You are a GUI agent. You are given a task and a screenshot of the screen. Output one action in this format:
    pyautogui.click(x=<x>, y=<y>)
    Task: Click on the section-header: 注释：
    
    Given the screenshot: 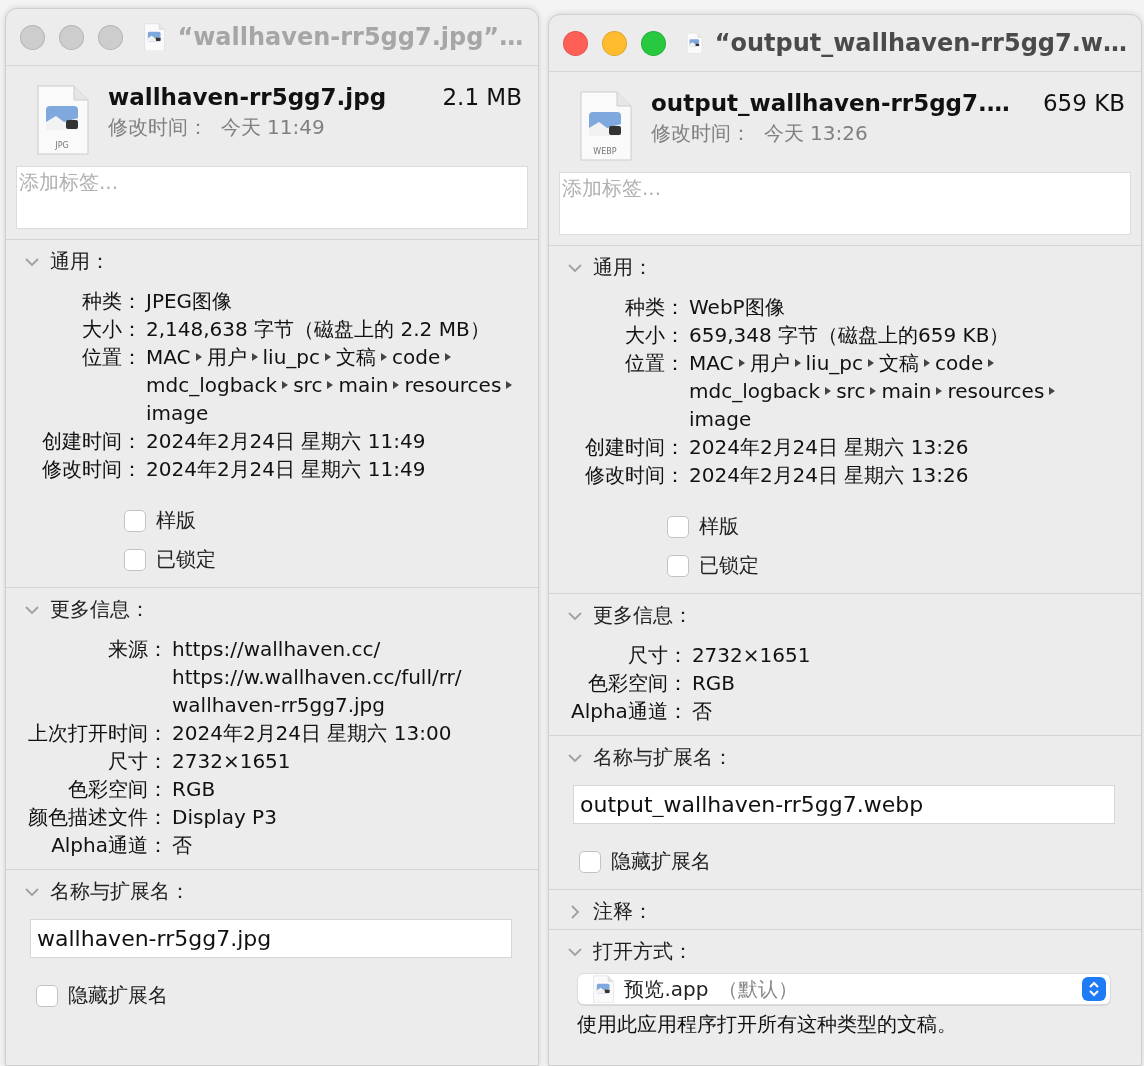 What is the action you would take?
    pyautogui.click(x=601, y=911)
    